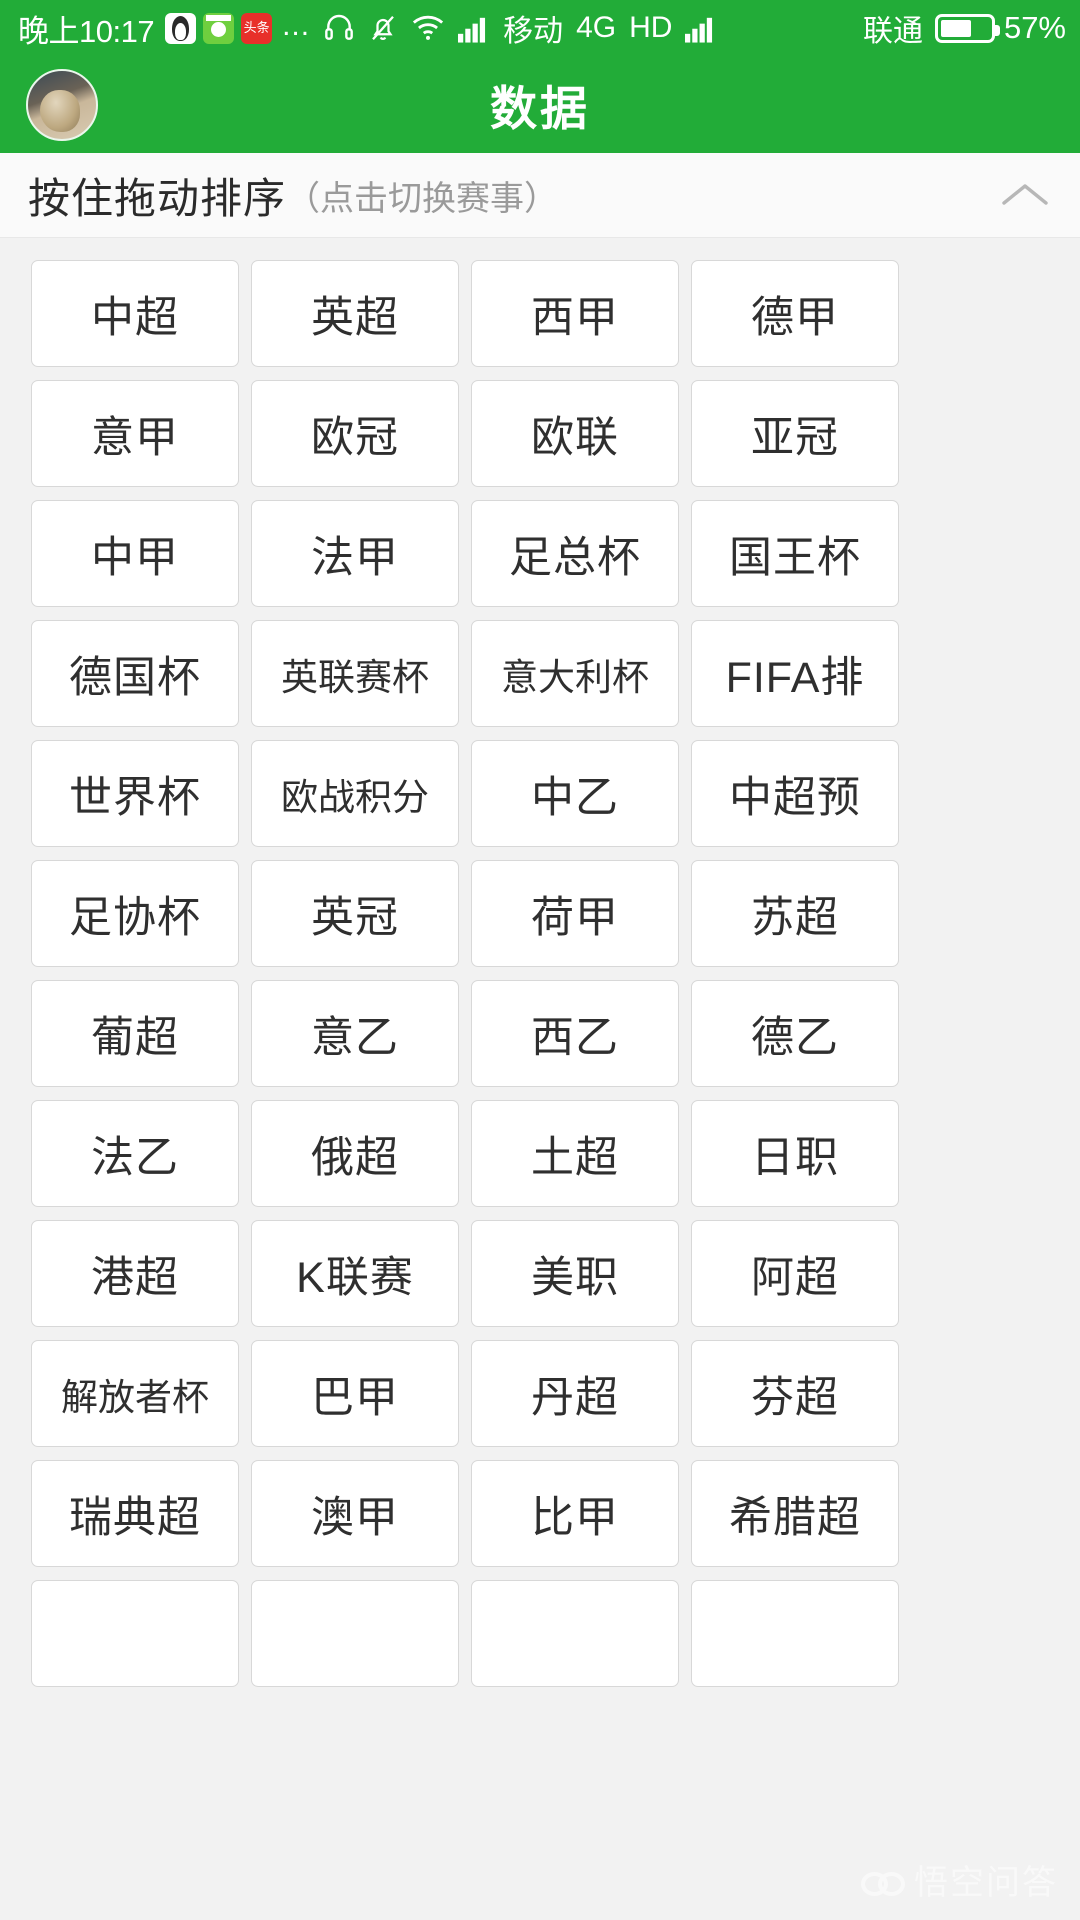 Image resolution: width=1080 pixels, height=1920 pixels. What do you see at coordinates (795, 1153) in the screenshot?
I see `league-tile: 日职` at bounding box center [795, 1153].